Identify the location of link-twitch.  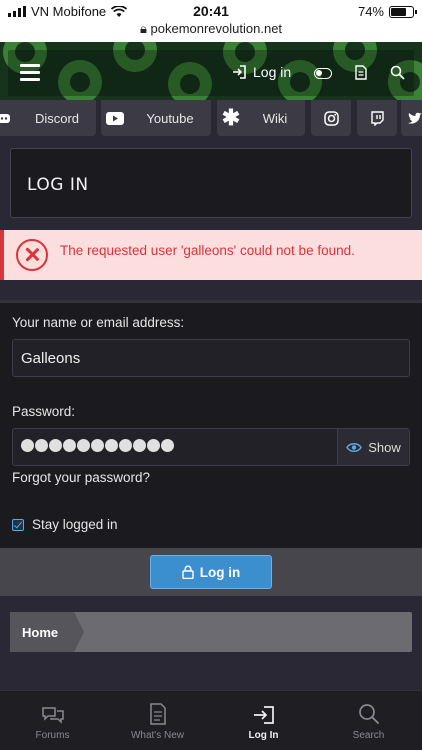
(377, 118).